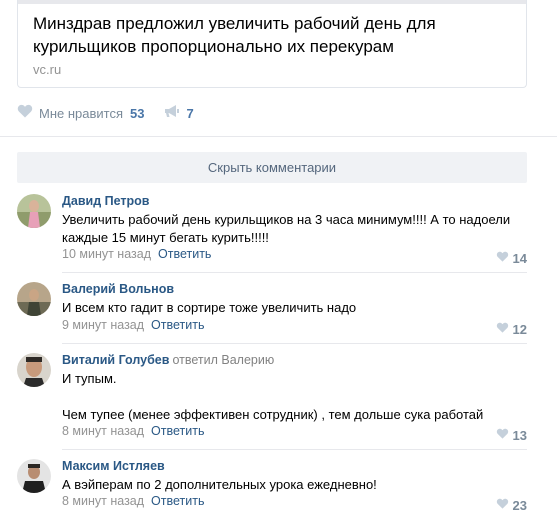 This screenshot has width=557, height=522. Describe the element at coordinates (105, 201) in the screenshot. I see `comment-author: Давид Петров` at that location.